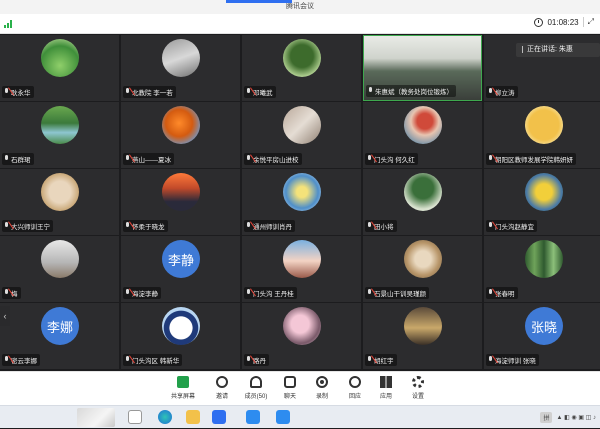 The height and width of the screenshot is (429, 600). I want to click on members-icon, so click(256, 382).